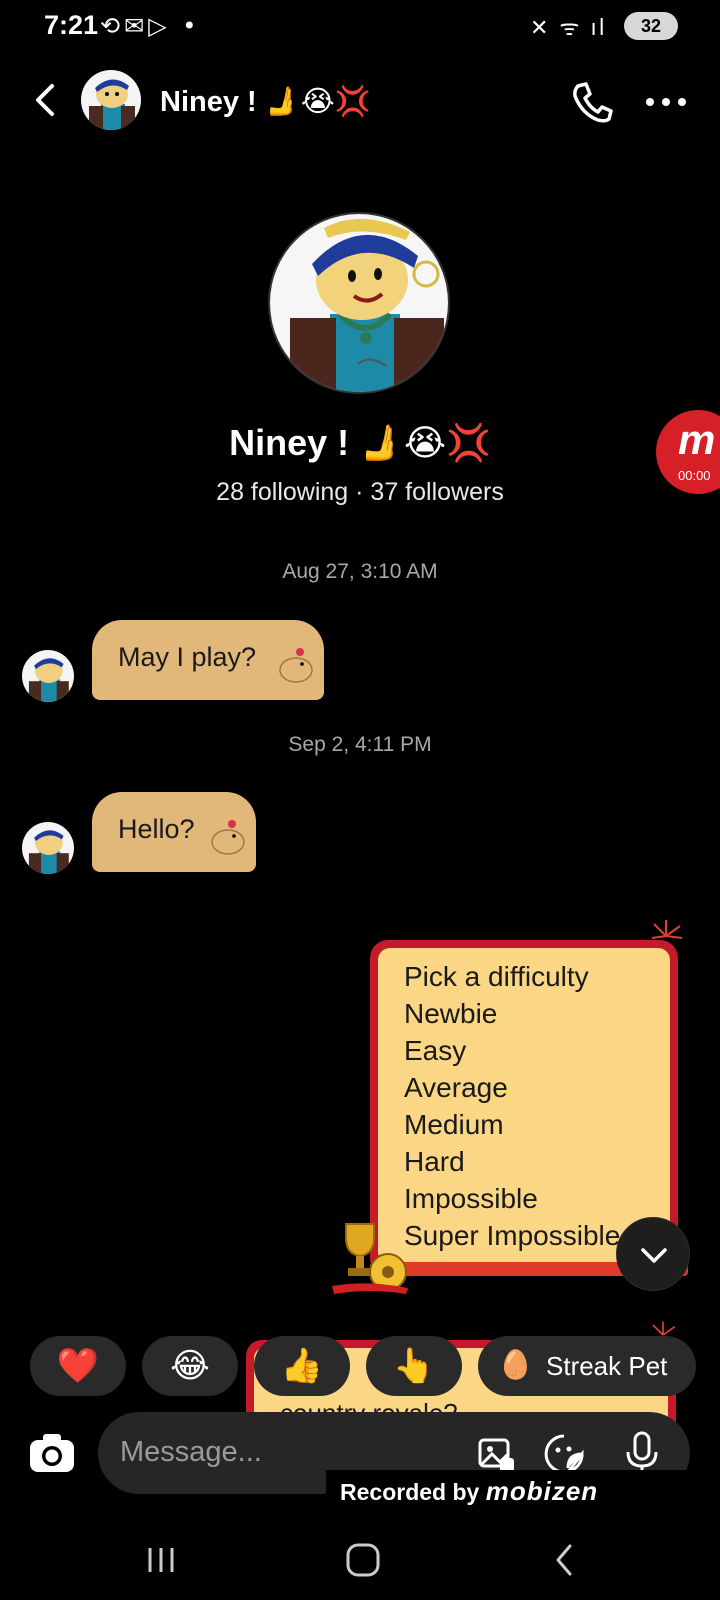 Image resolution: width=720 pixels, height=1600 pixels. I want to click on reaction-heart: ❤️, so click(78, 1366).